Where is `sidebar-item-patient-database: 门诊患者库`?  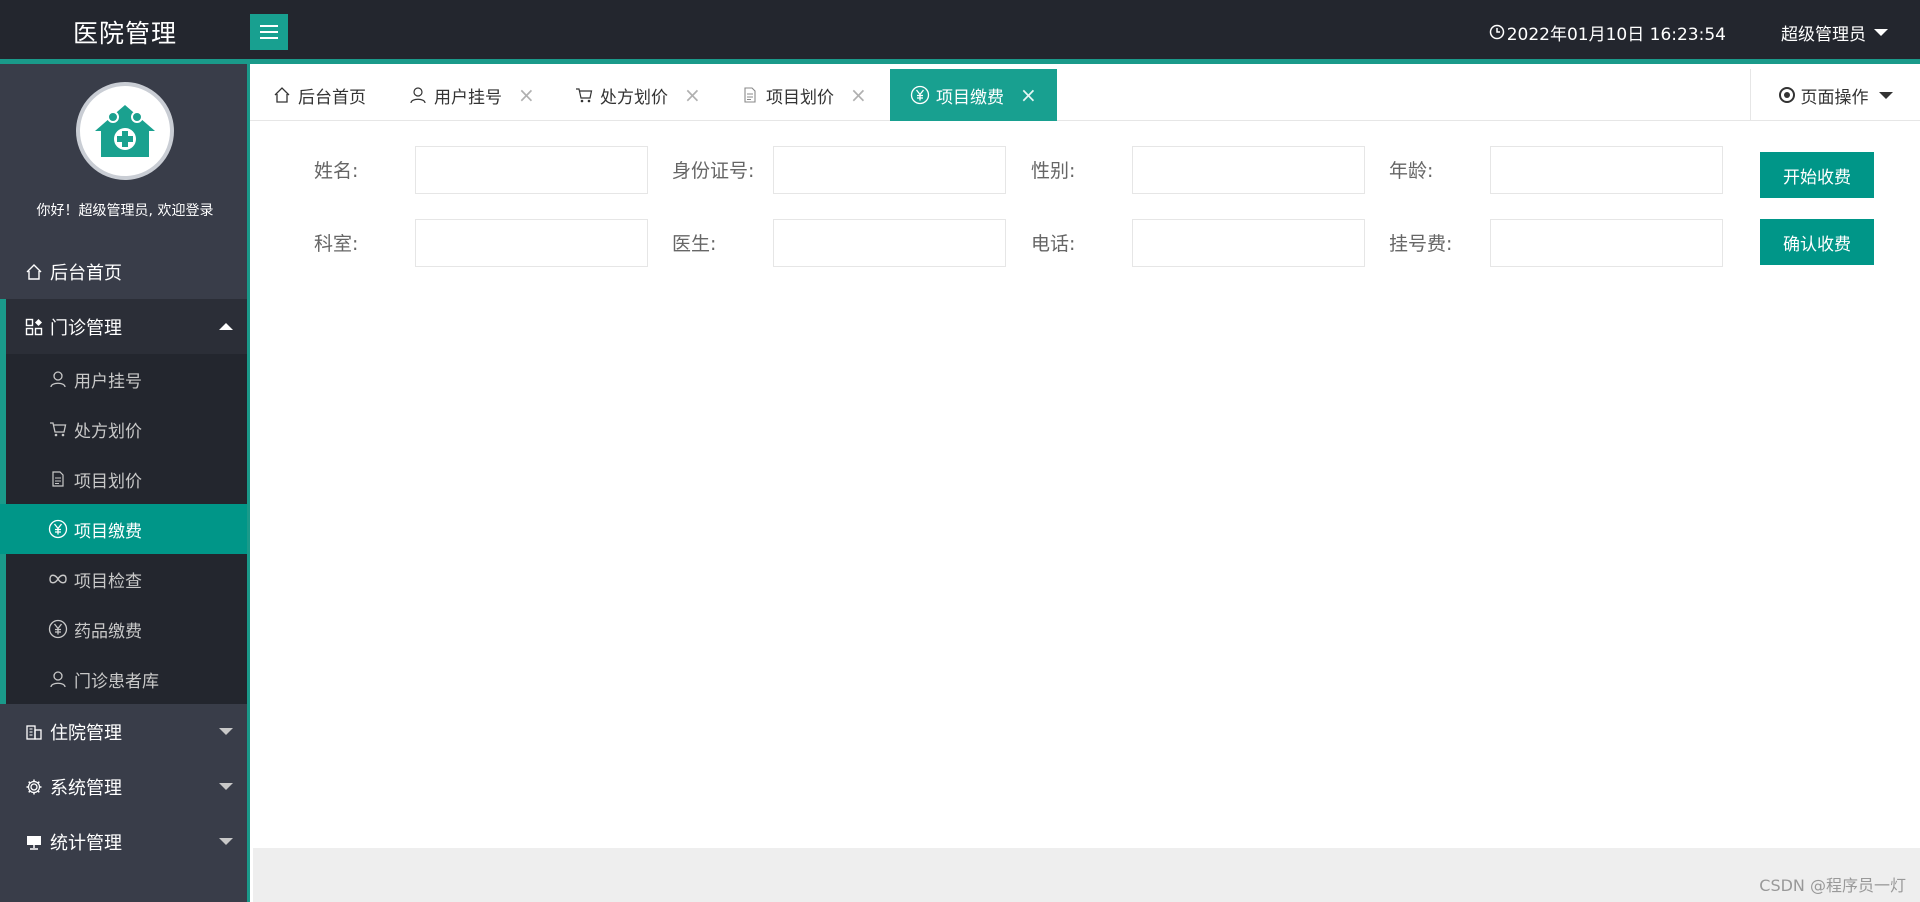
sidebar-item-patient-database: 门诊患者库 is located at coordinates (126, 679).